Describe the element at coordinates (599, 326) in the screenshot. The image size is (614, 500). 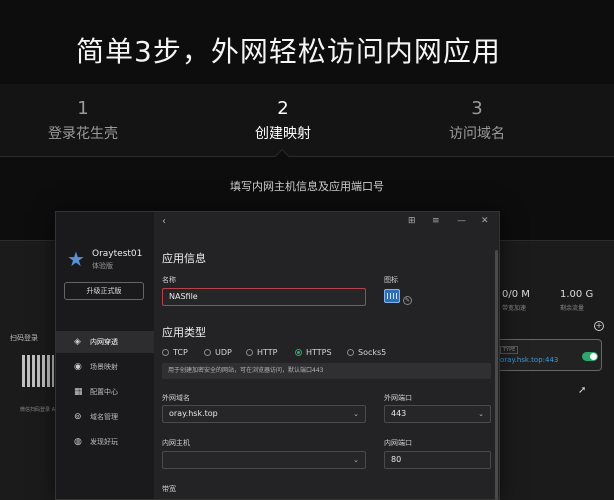
I see `add-icon: +` at that location.